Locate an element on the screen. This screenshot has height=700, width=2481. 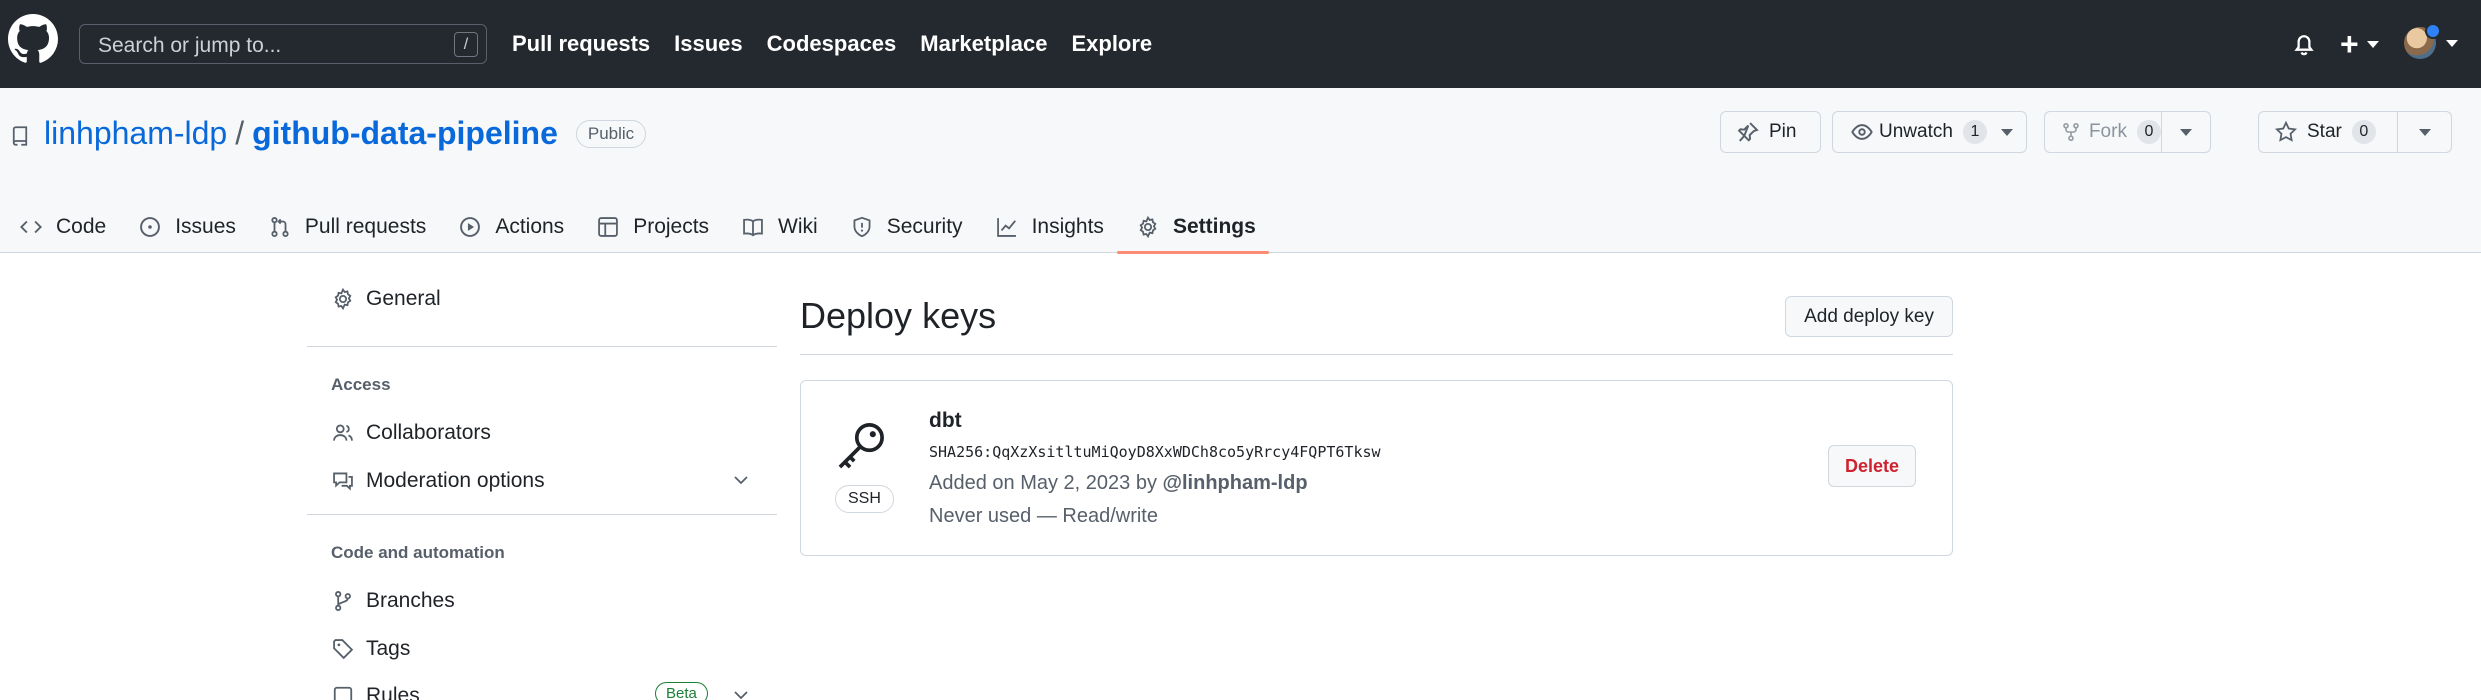
key-added-by-link: @linhpham-ldp is located at coordinates (1235, 483).